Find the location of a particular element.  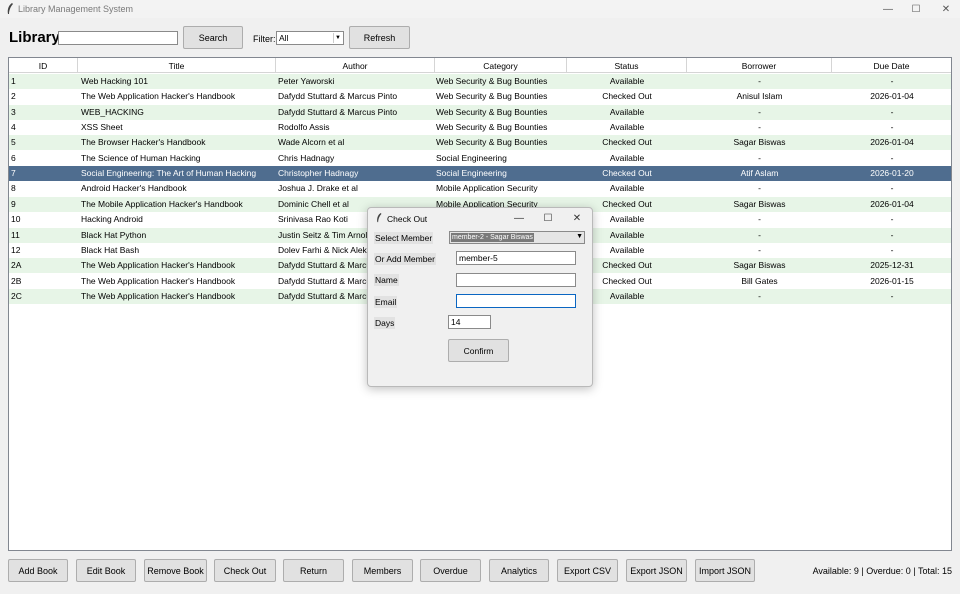

column-header: ID is located at coordinates (43, 65).